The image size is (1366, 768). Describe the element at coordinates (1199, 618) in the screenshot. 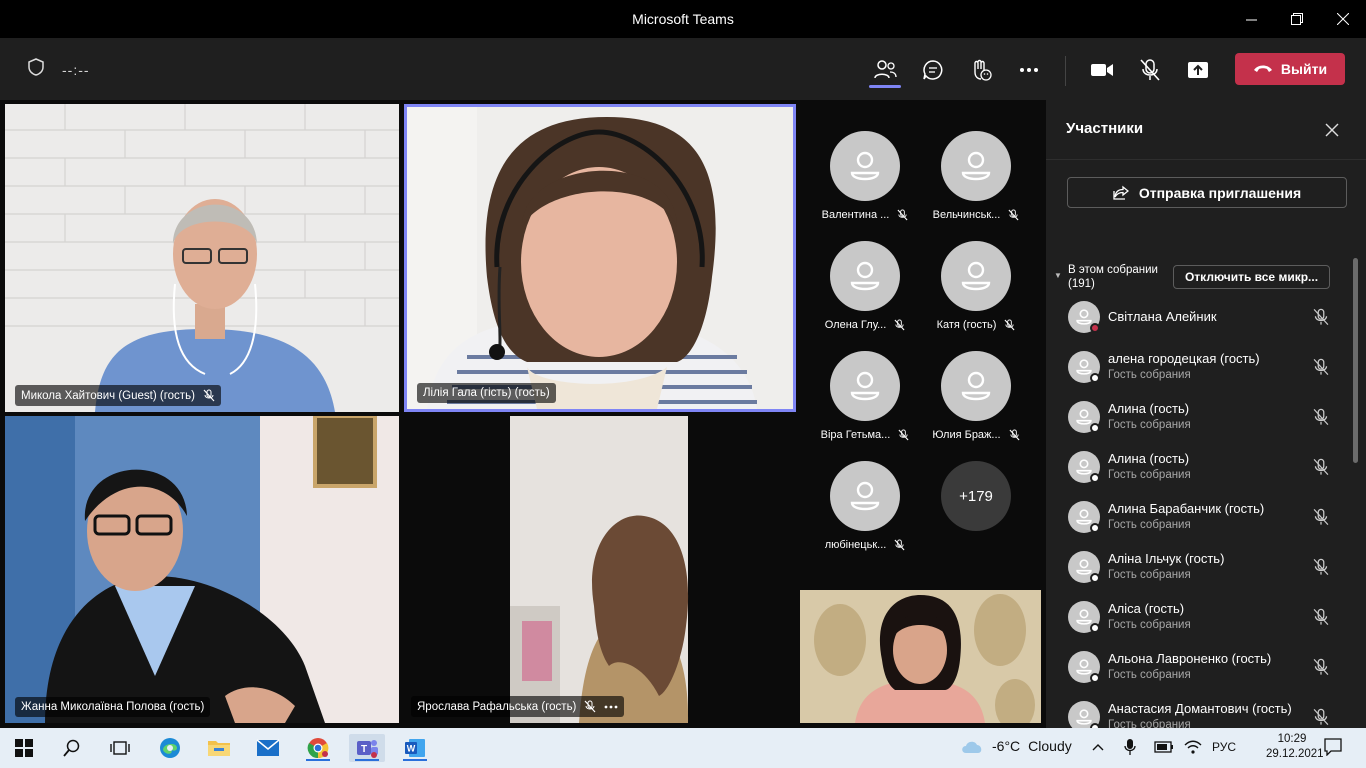

I see `participant-row: Аліса (гость) Гость собрания` at that location.